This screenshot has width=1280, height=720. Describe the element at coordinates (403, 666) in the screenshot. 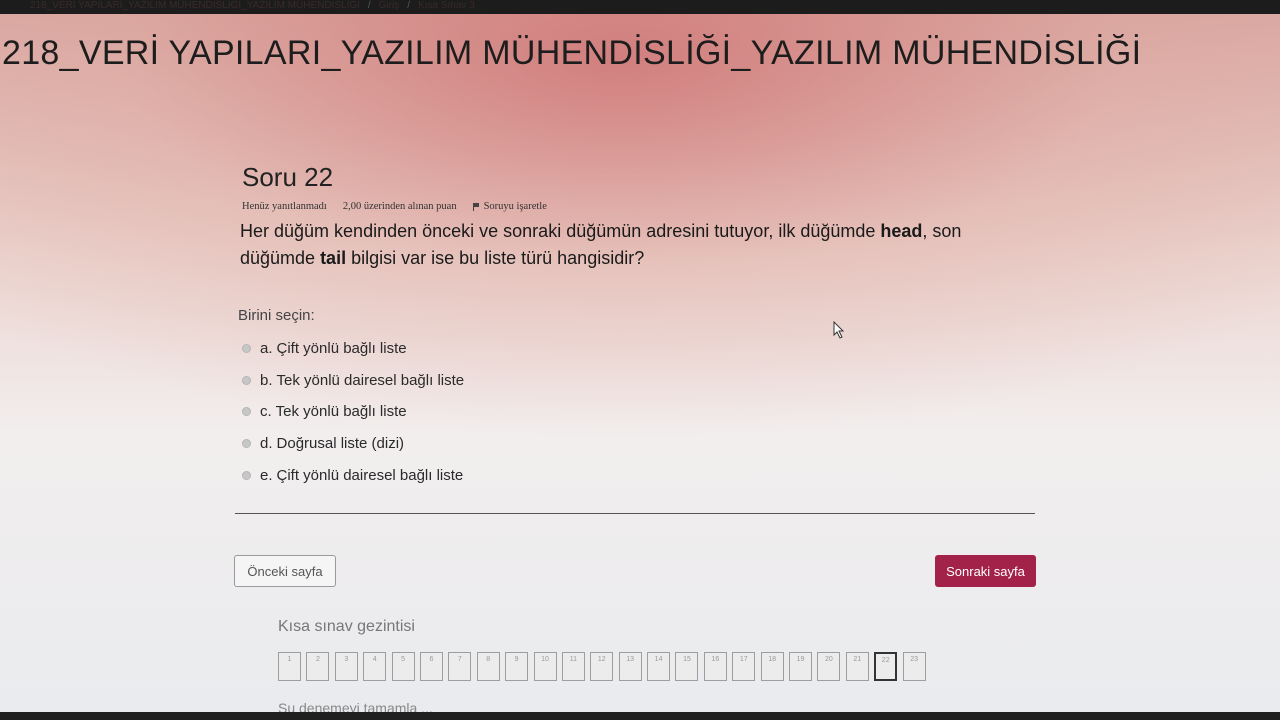

I see `quiz-nav-button: 5` at that location.